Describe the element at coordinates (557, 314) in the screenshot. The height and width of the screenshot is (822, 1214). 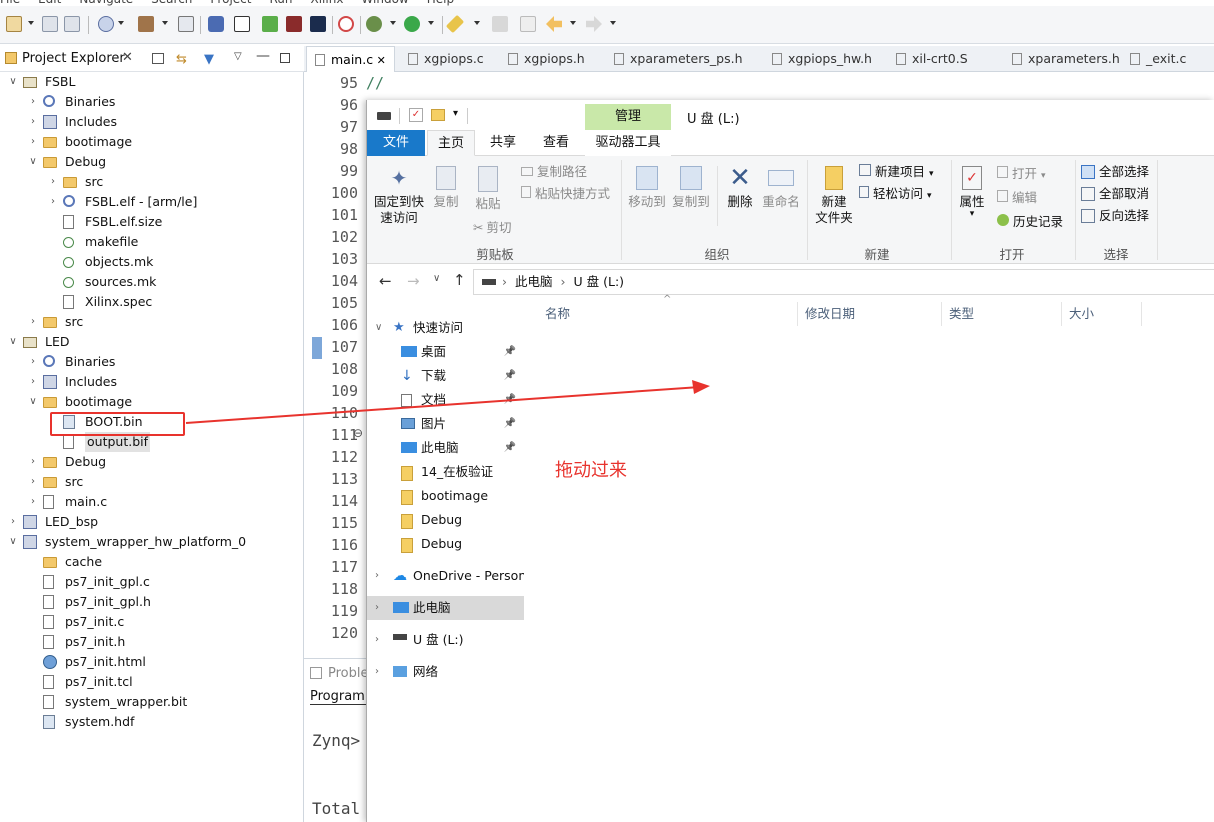
I see `column-name: 名称` at that location.